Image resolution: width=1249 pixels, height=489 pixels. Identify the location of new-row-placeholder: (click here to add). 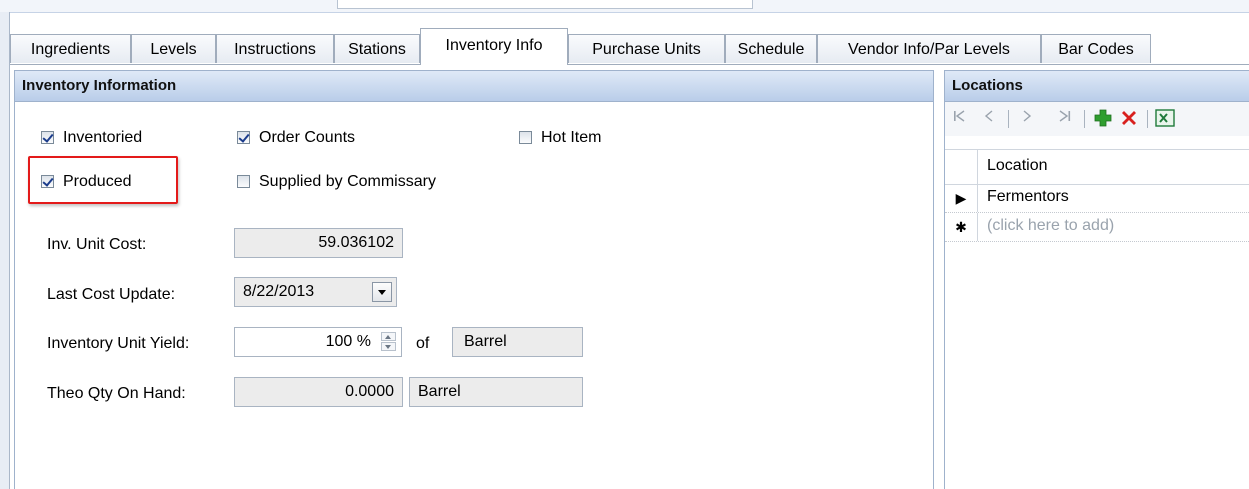
(1050, 226).